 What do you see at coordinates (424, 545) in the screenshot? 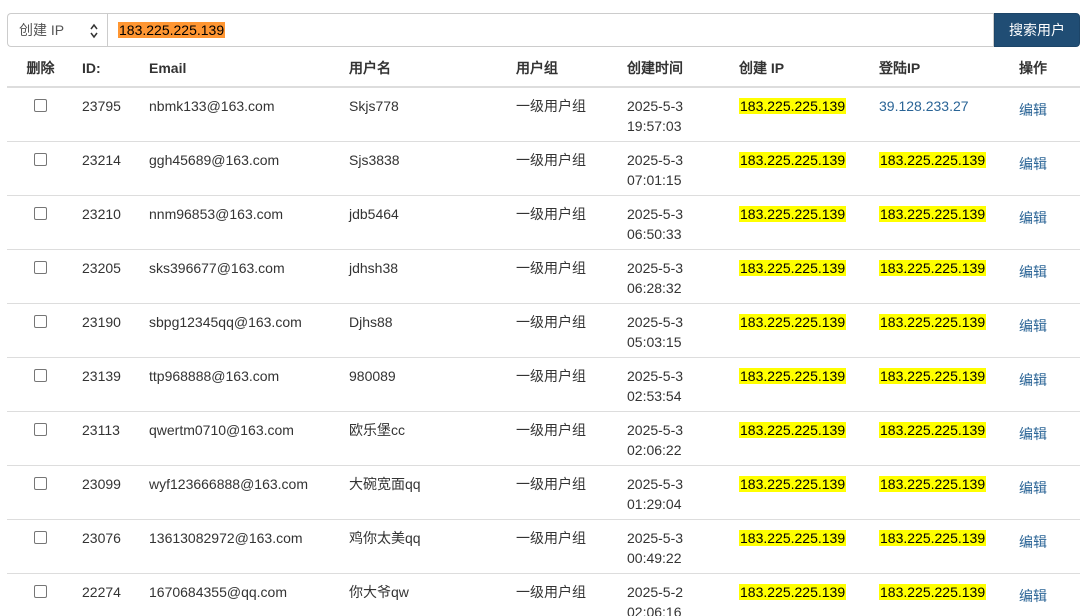
I see `user-username: 鸡你太美qq` at bounding box center [424, 545].